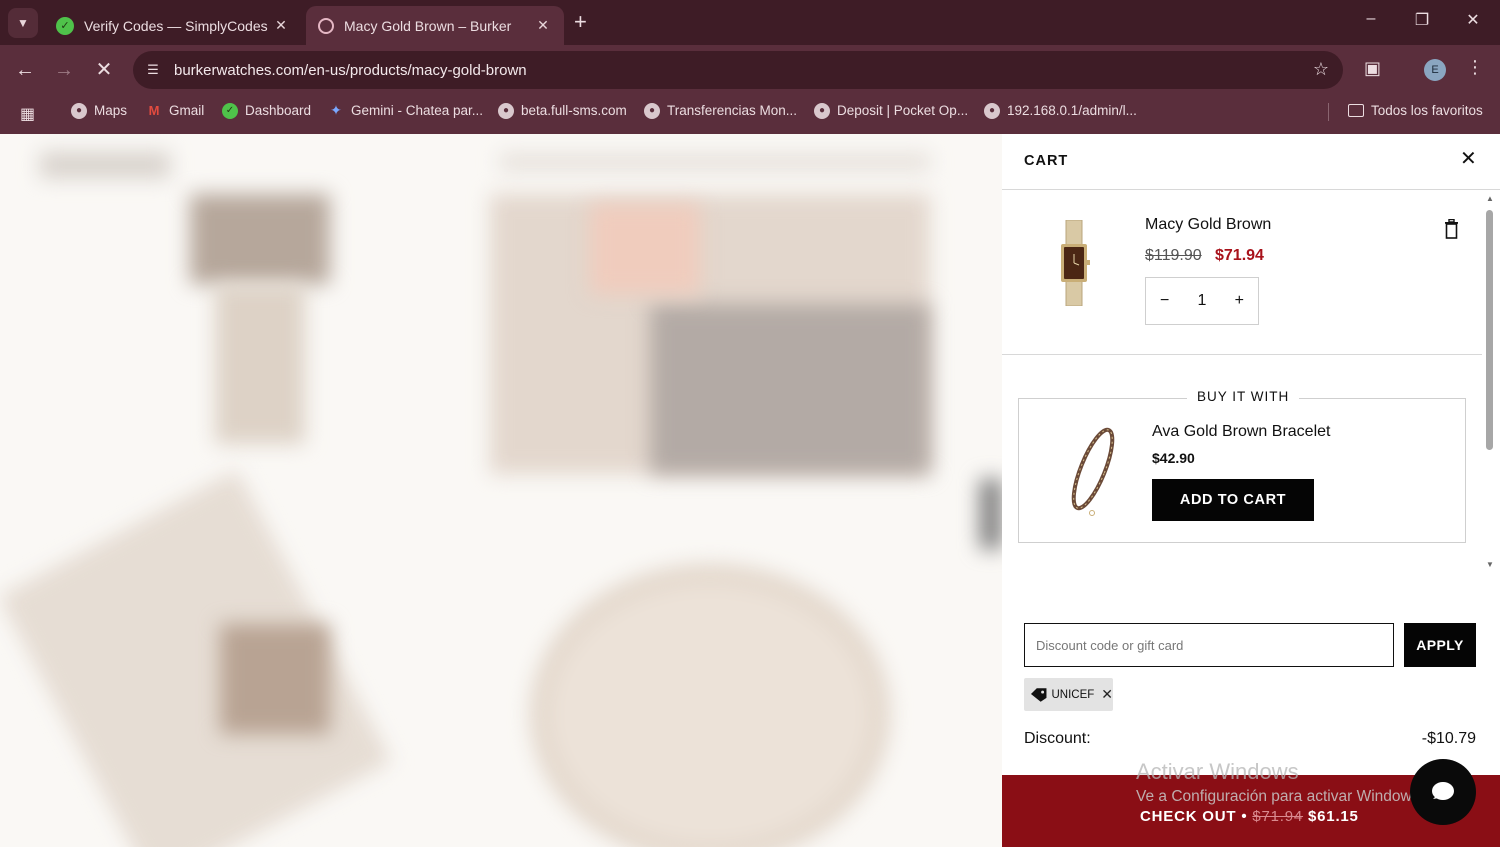 The width and height of the screenshot is (1500, 847). Describe the element at coordinates (326, 25) in the screenshot. I see `burker-favicon-icon` at that location.